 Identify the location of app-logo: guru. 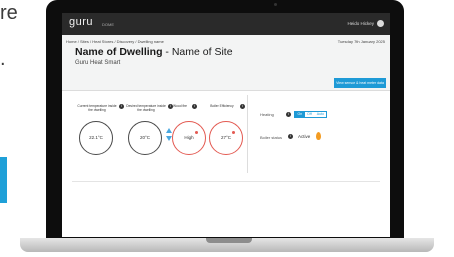
(81, 22).